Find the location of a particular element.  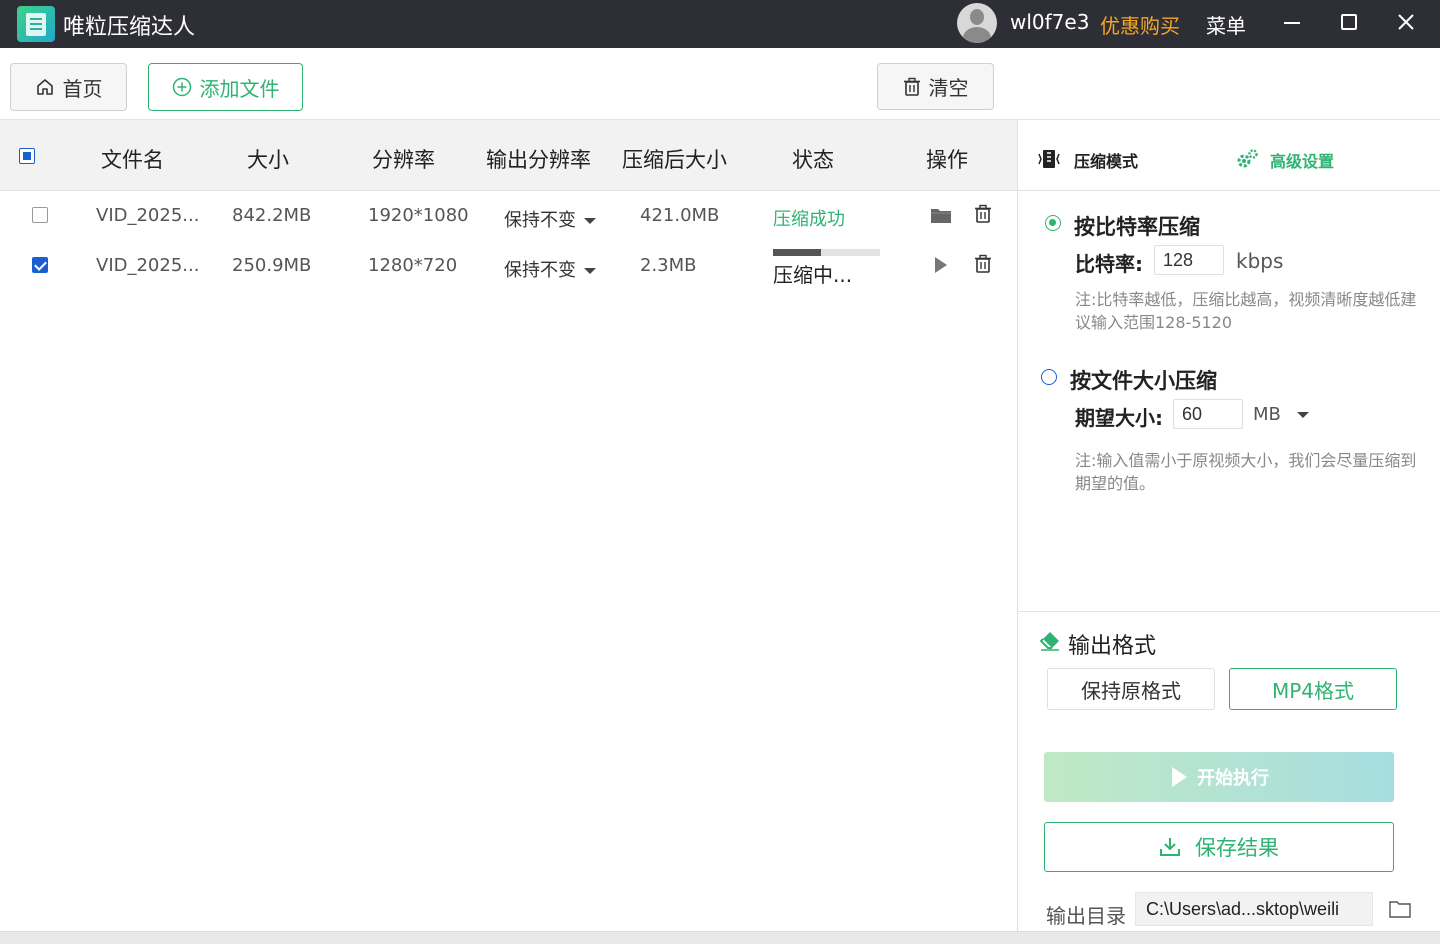

trash-icon is located at coordinates (911, 86).